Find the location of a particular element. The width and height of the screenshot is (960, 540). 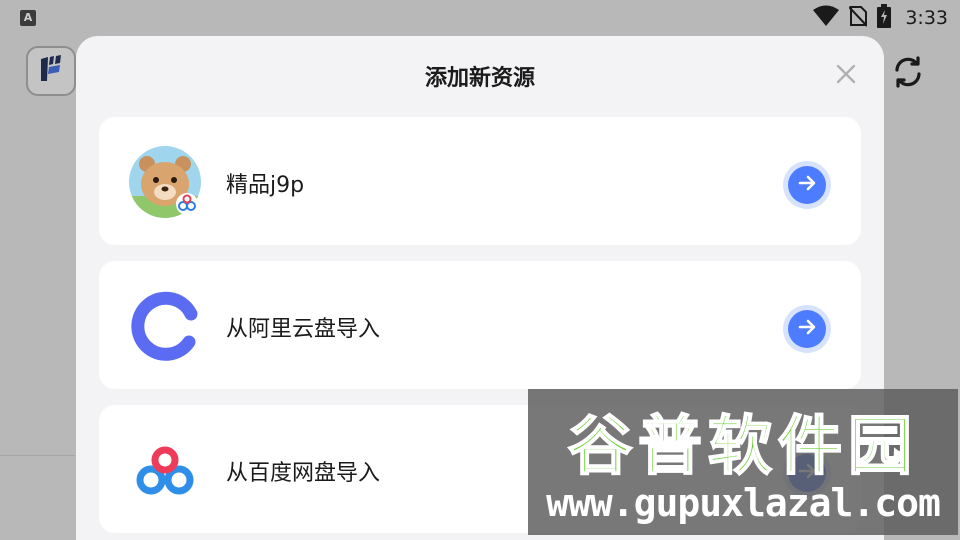

close-icon is located at coordinates (846, 76).